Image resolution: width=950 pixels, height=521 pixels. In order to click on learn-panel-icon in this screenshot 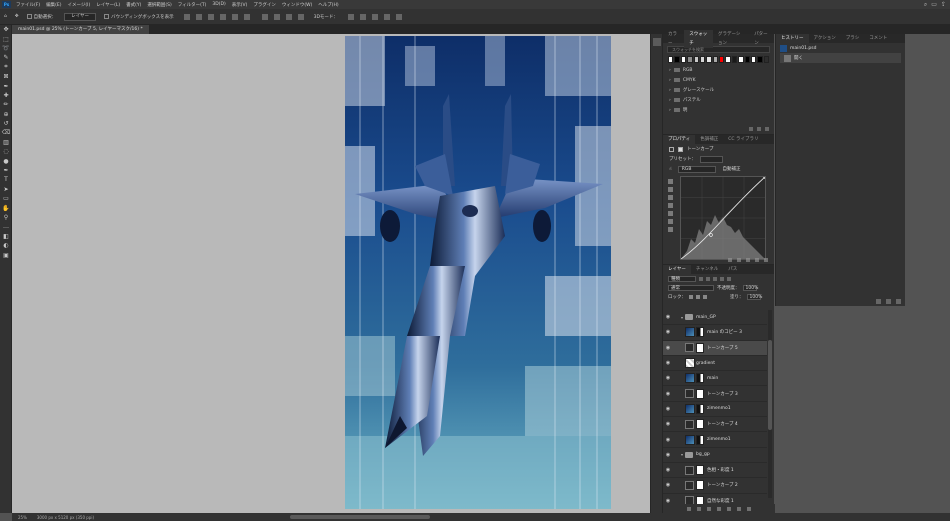, I will do `click(657, 42)`.